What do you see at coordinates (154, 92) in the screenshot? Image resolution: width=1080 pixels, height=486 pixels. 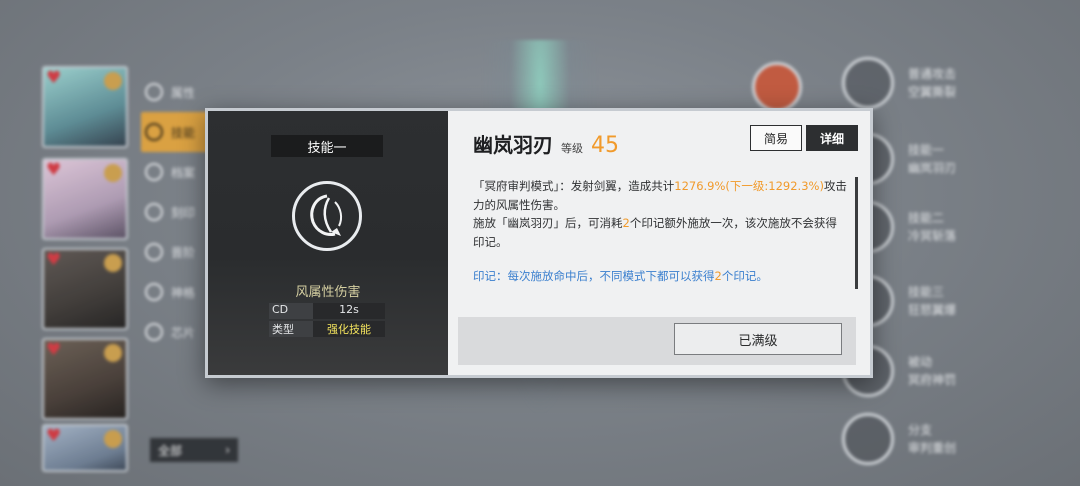 I see `attributes-icon` at bounding box center [154, 92].